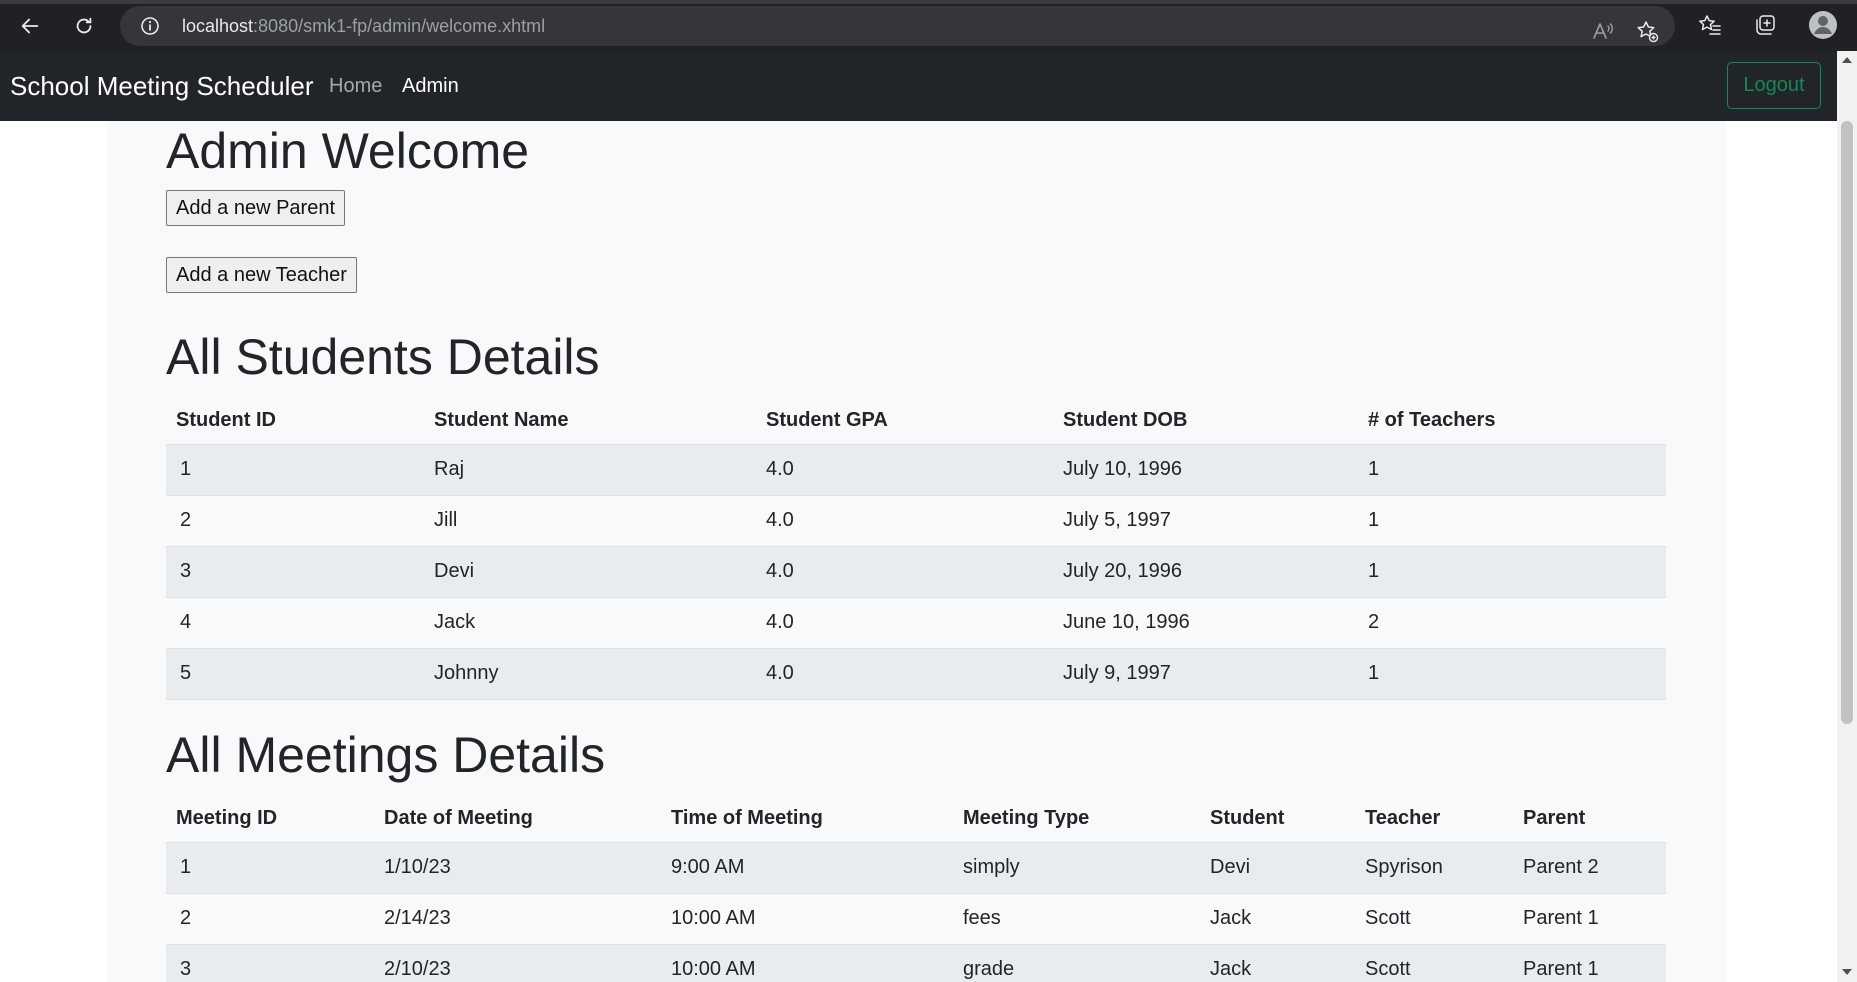 The width and height of the screenshot is (1857, 982). I want to click on column-header: # of Teachers, so click(1512, 421).